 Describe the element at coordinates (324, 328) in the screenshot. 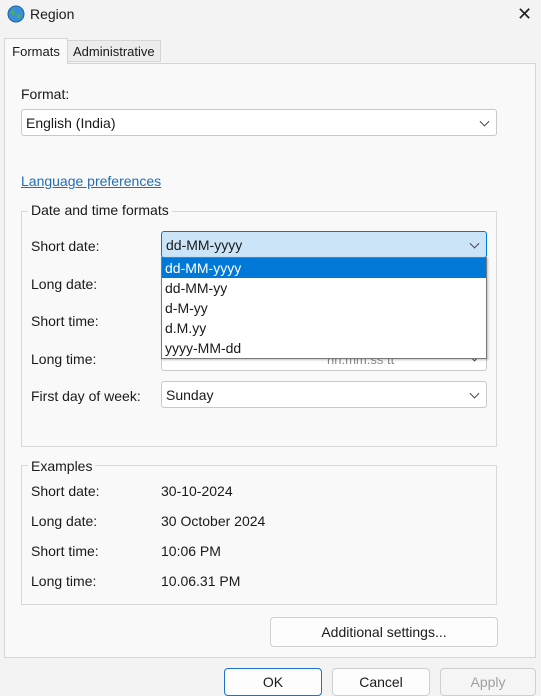

I see `dropdown-option: d.M.yy` at that location.